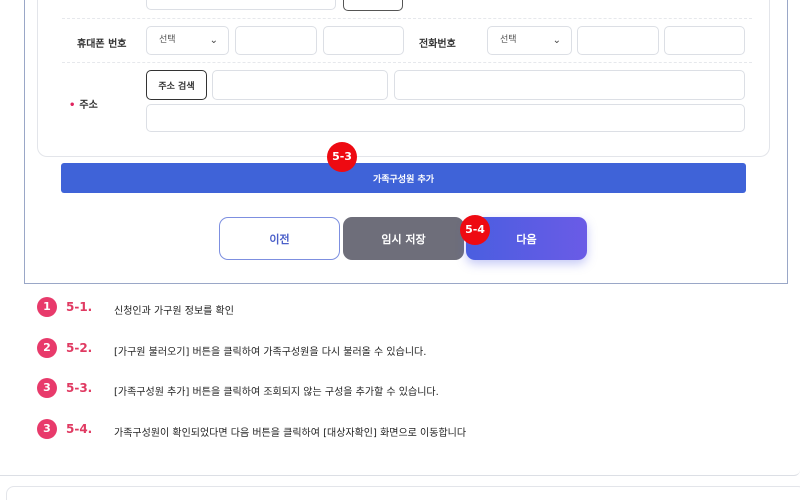  What do you see at coordinates (400, 473) in the screenshot?
I see `section-bottom-border` at bounding box center [400, 473].